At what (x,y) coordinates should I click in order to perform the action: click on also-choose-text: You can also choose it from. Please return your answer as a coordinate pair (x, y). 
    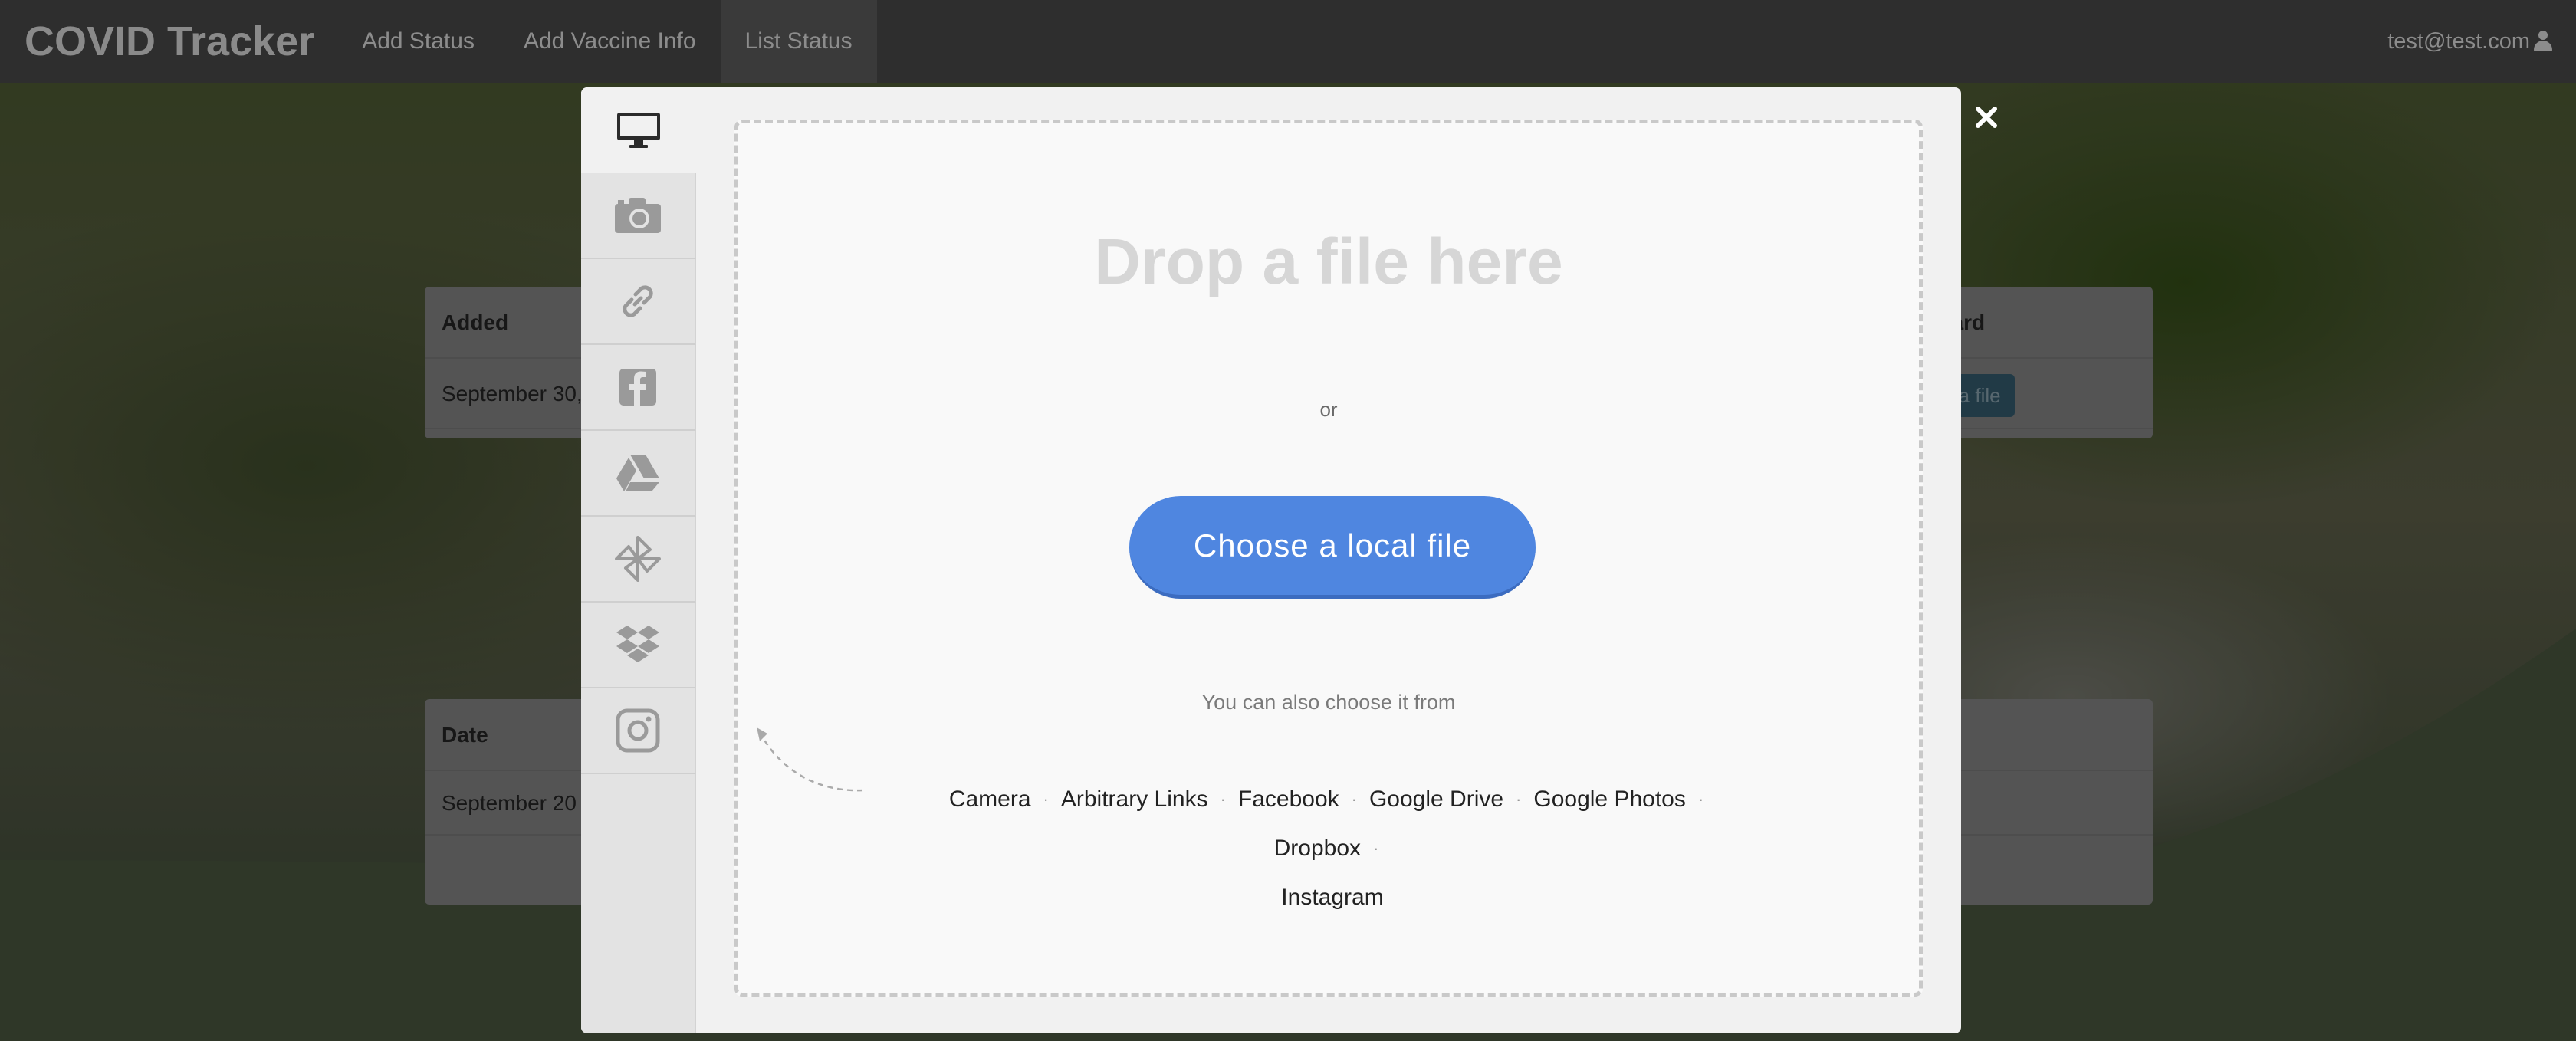
    Looking at the image, I should click on (1328, 703).